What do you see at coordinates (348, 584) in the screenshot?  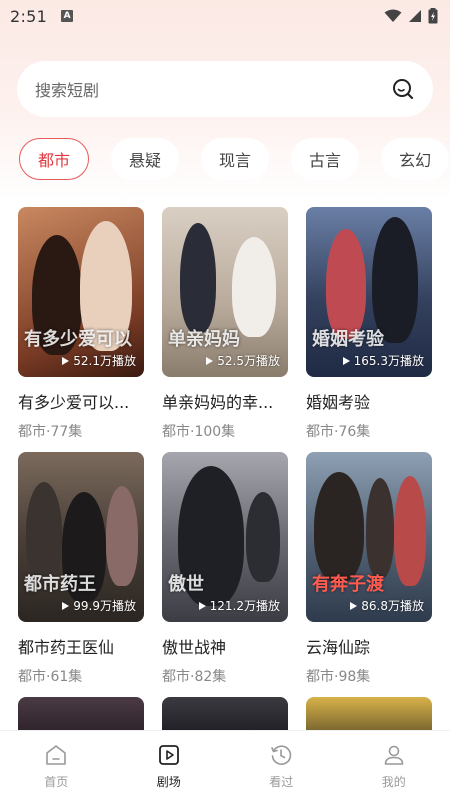 I see `poster-title-art: 有奔子渡` at bounding box center [348, 584].